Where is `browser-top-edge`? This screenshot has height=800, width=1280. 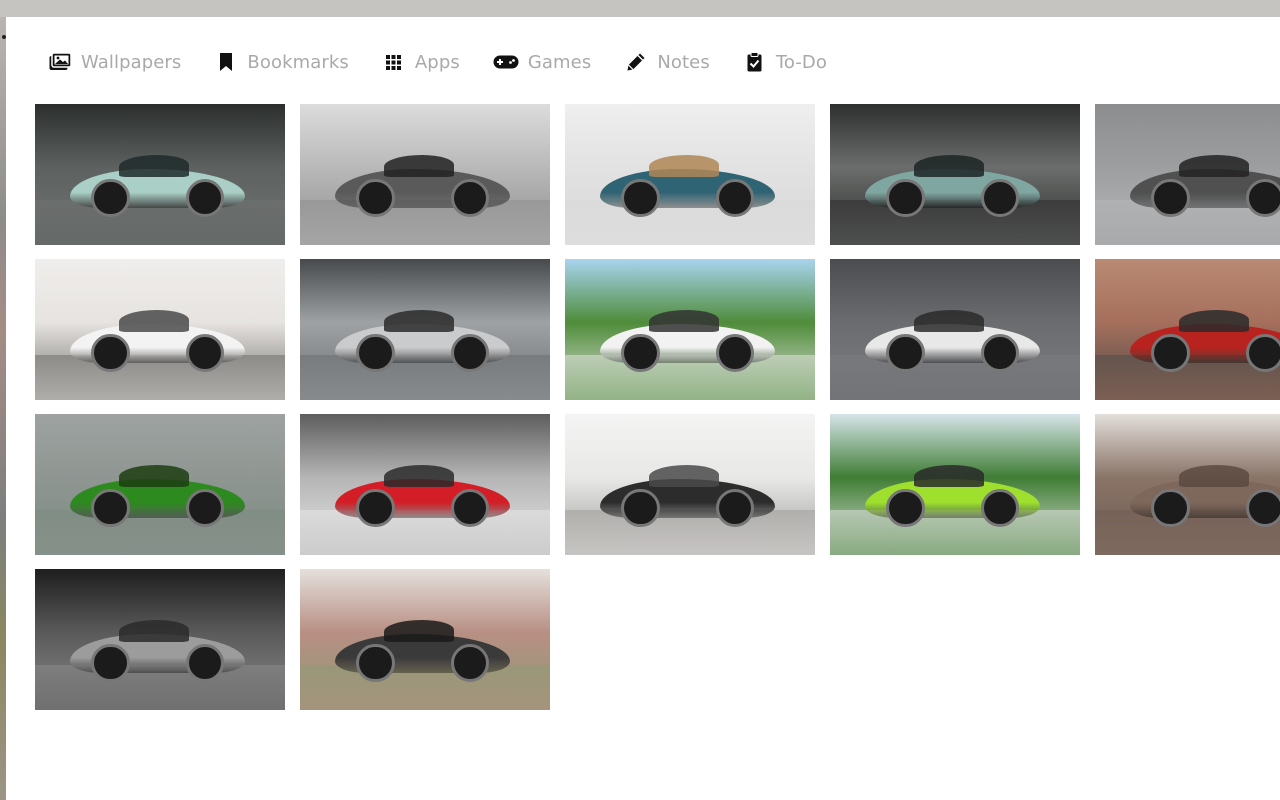
browser-top-edge is located at coordinates (640, 8).